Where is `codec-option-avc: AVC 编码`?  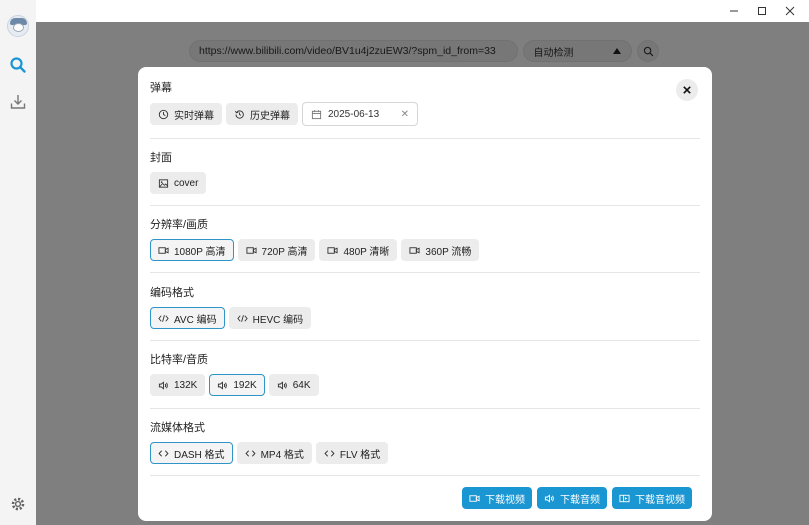
codec-option-avc: AVC 编码 is located at coordinates (187, 318).